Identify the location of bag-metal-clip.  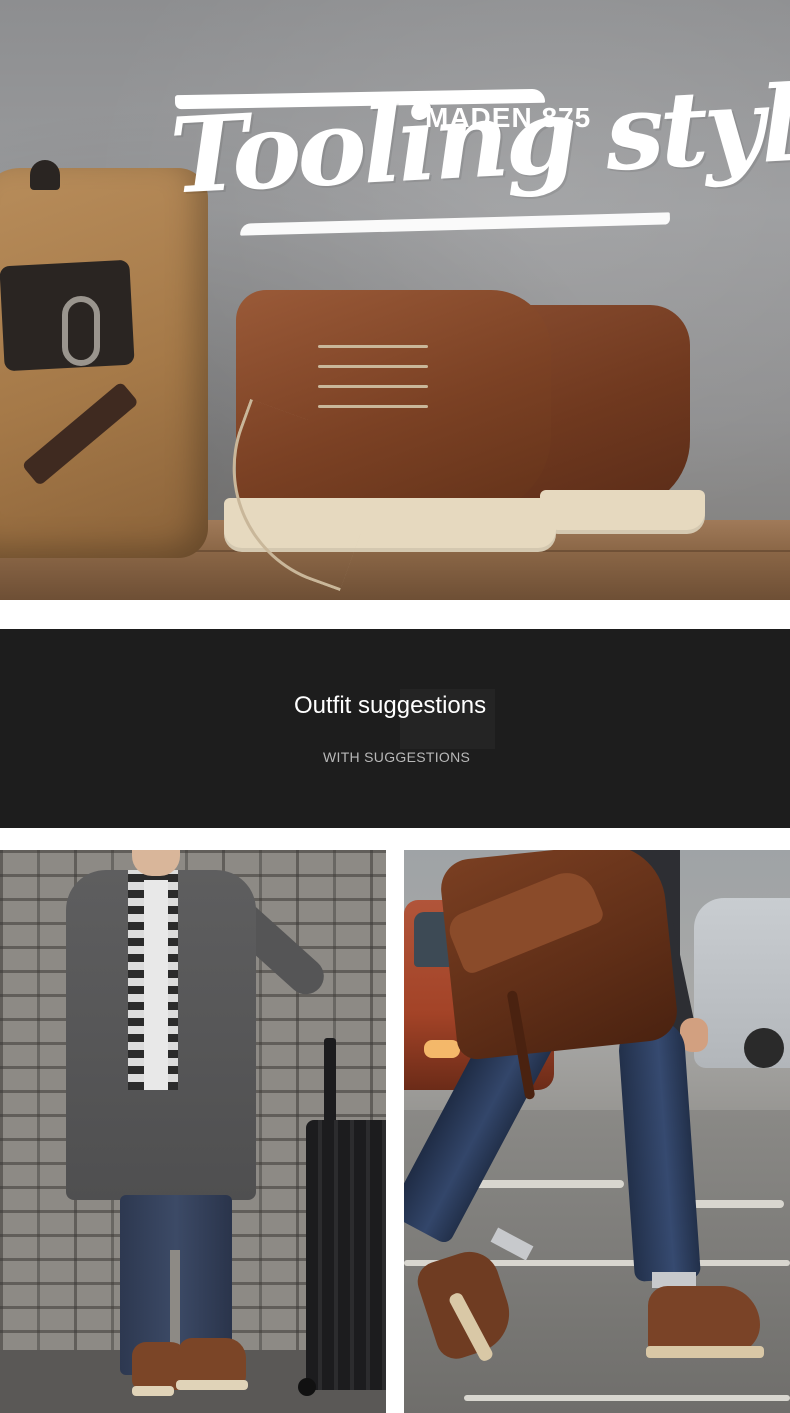
(81, 331).